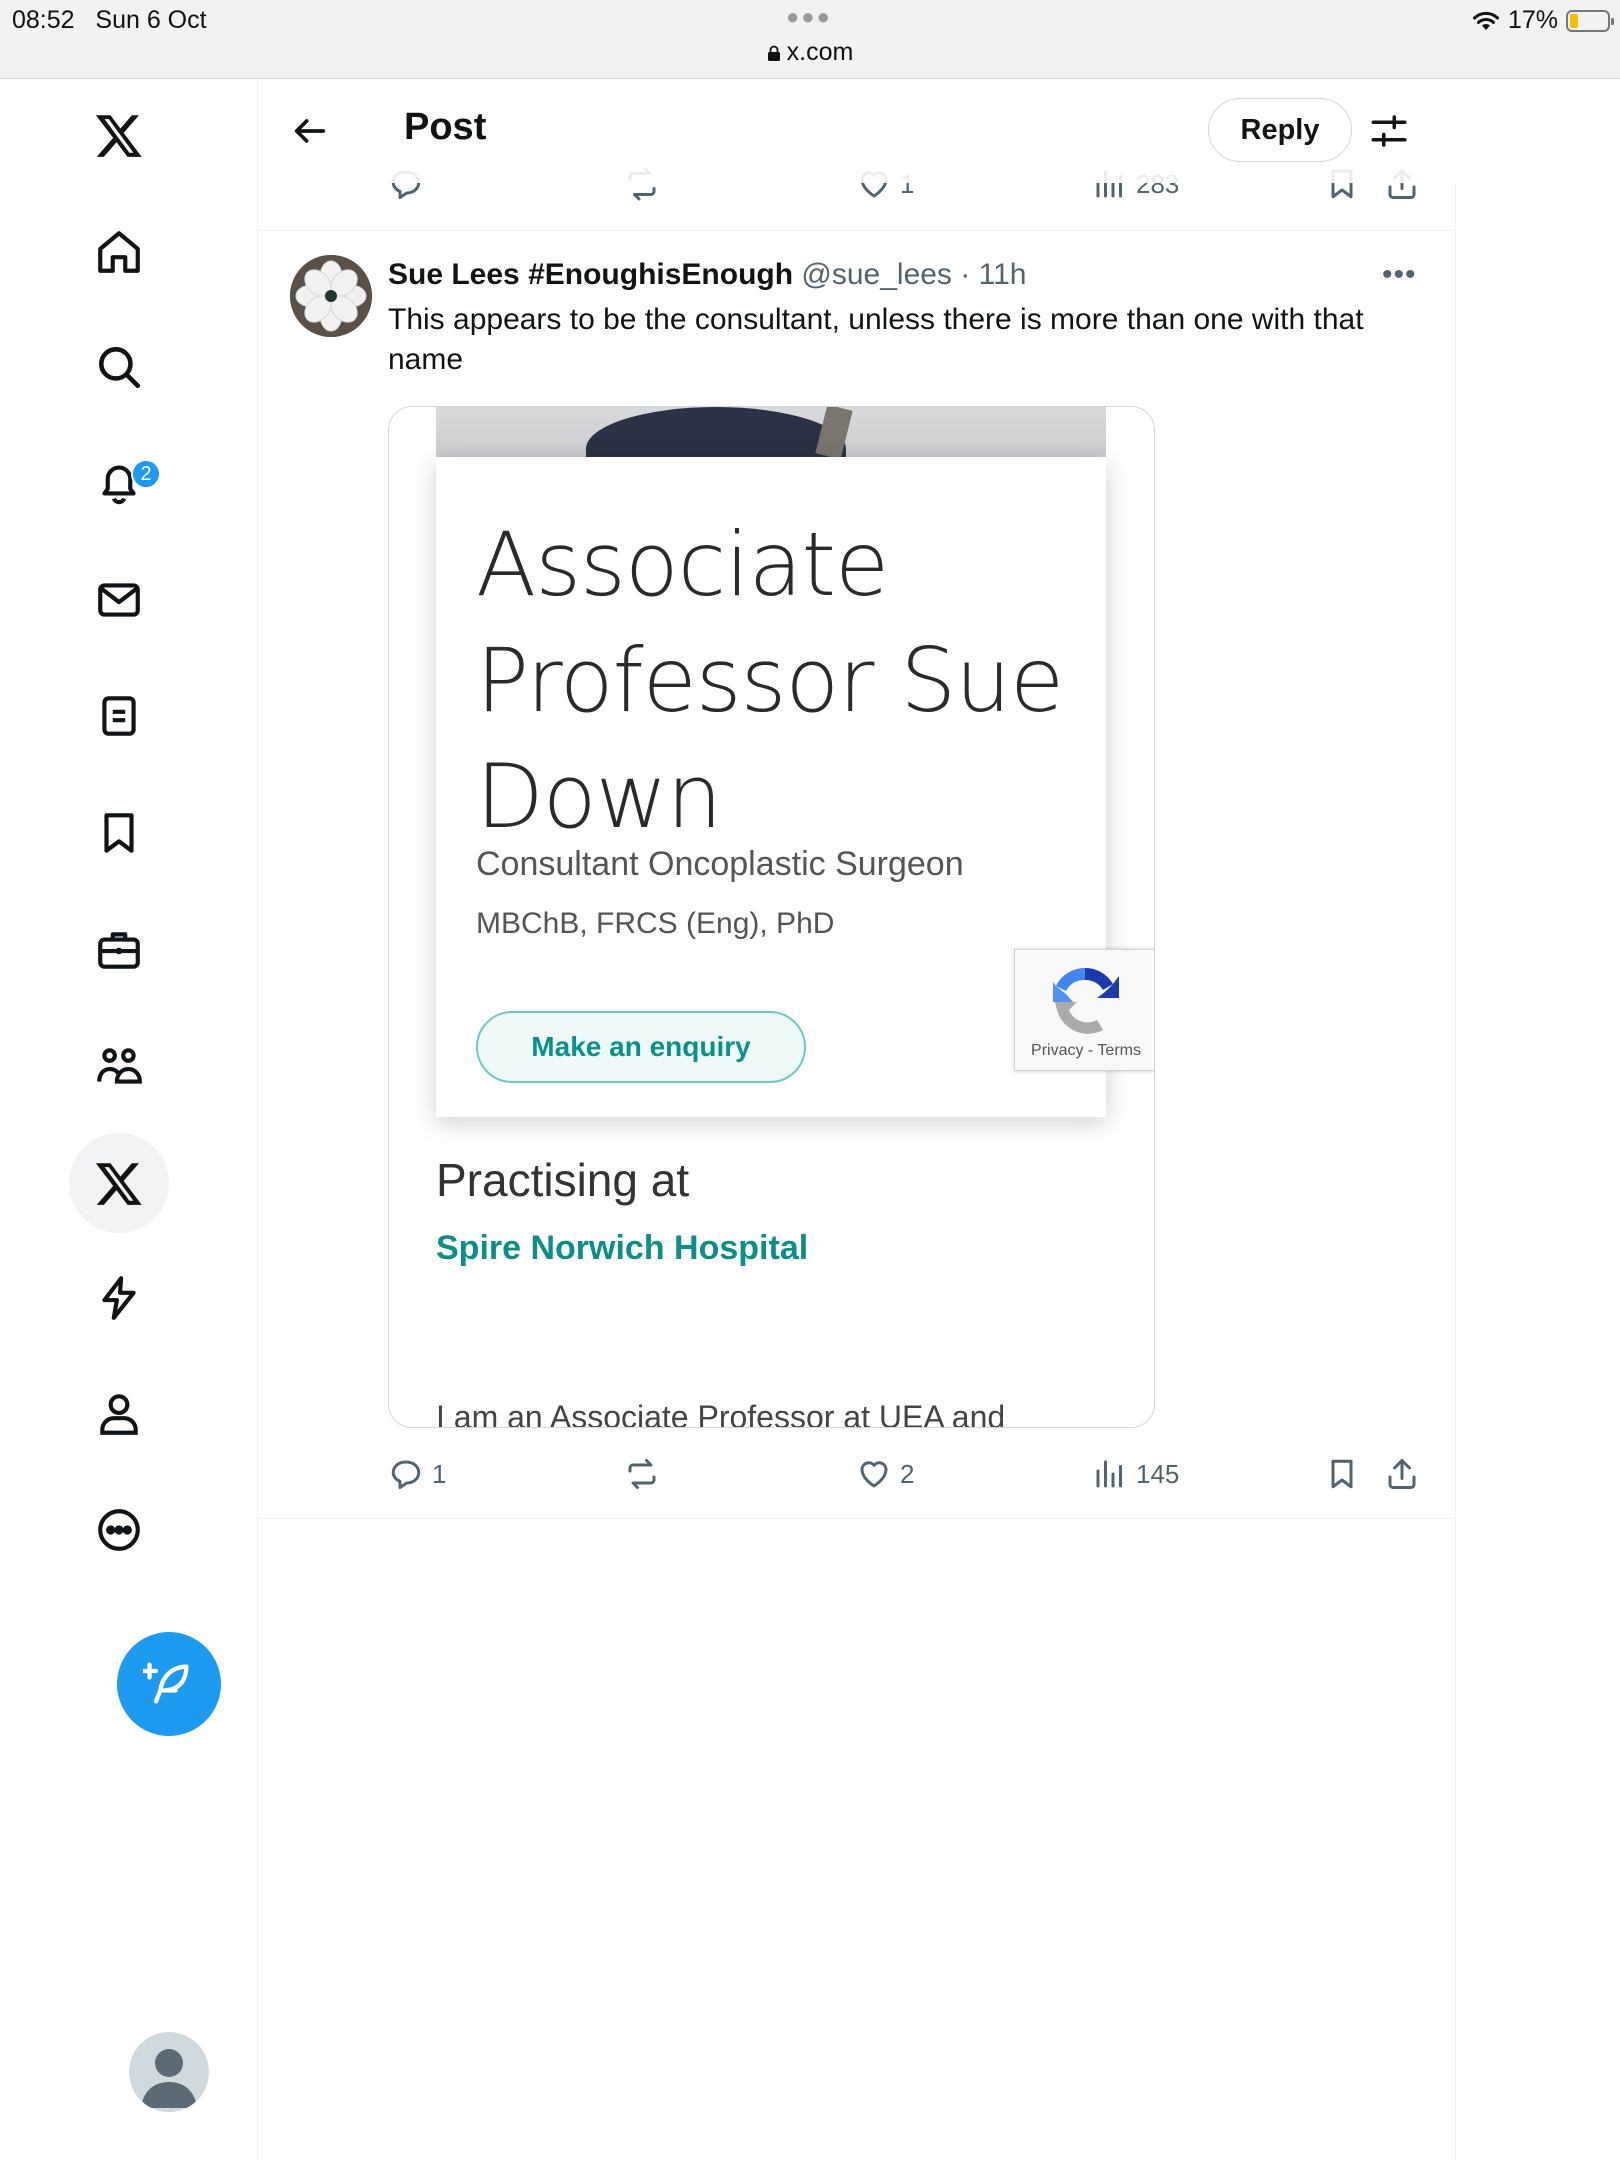  What do you see at coordinates (720, 864) in the screenshot?
I see `doctor-role: Consultant Oncoplastic Surgeon` at bounding box center [720, 864].